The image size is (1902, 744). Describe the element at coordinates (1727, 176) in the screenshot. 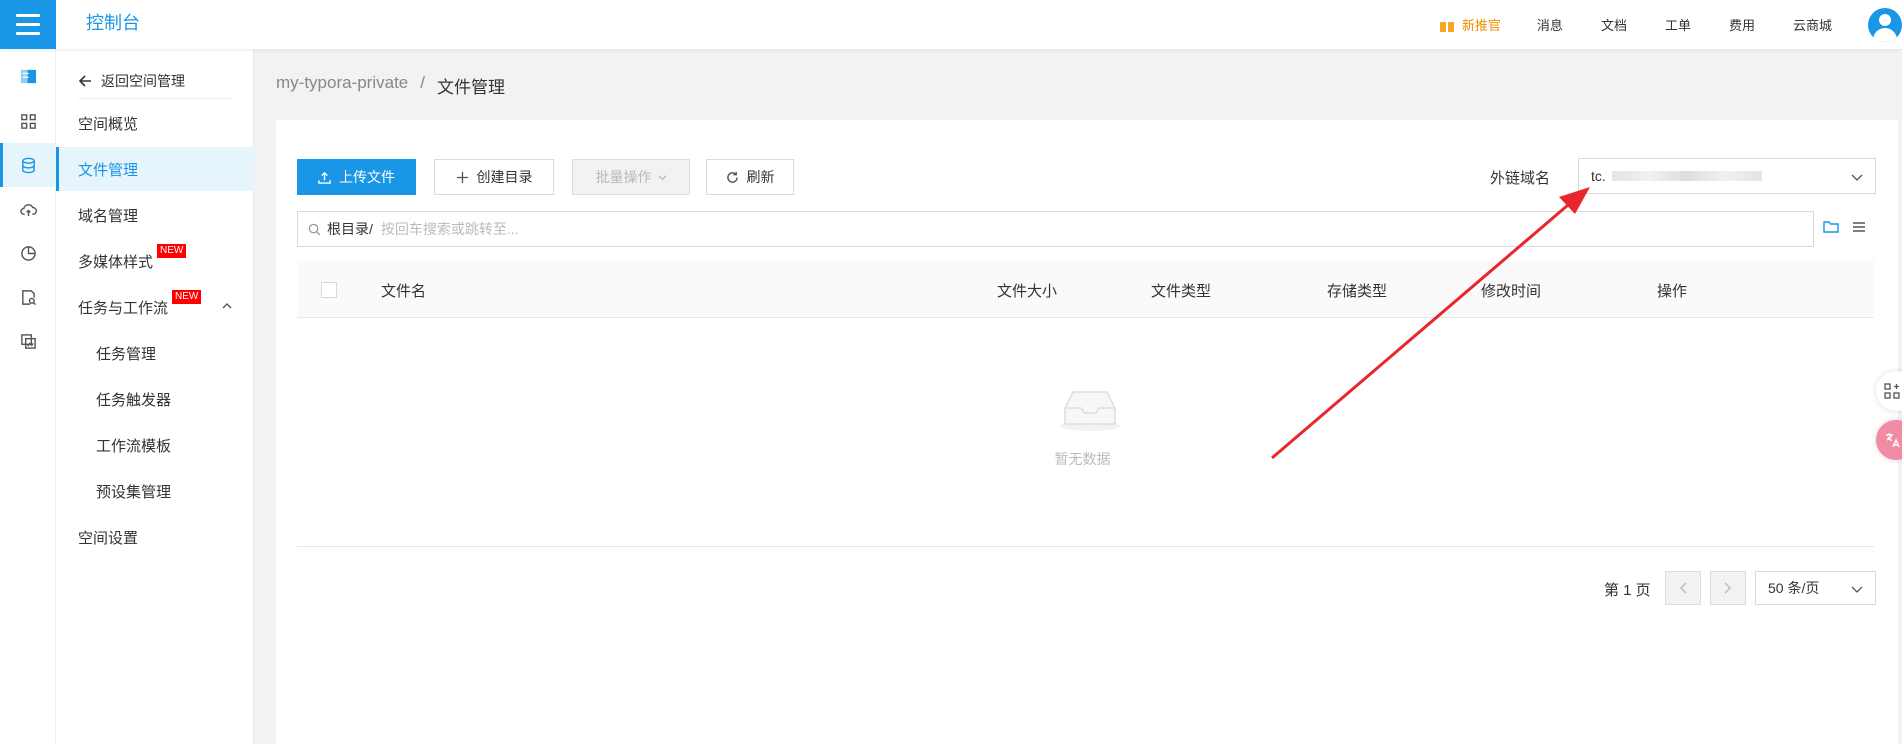

I see `domain-select: tc.` at that location.